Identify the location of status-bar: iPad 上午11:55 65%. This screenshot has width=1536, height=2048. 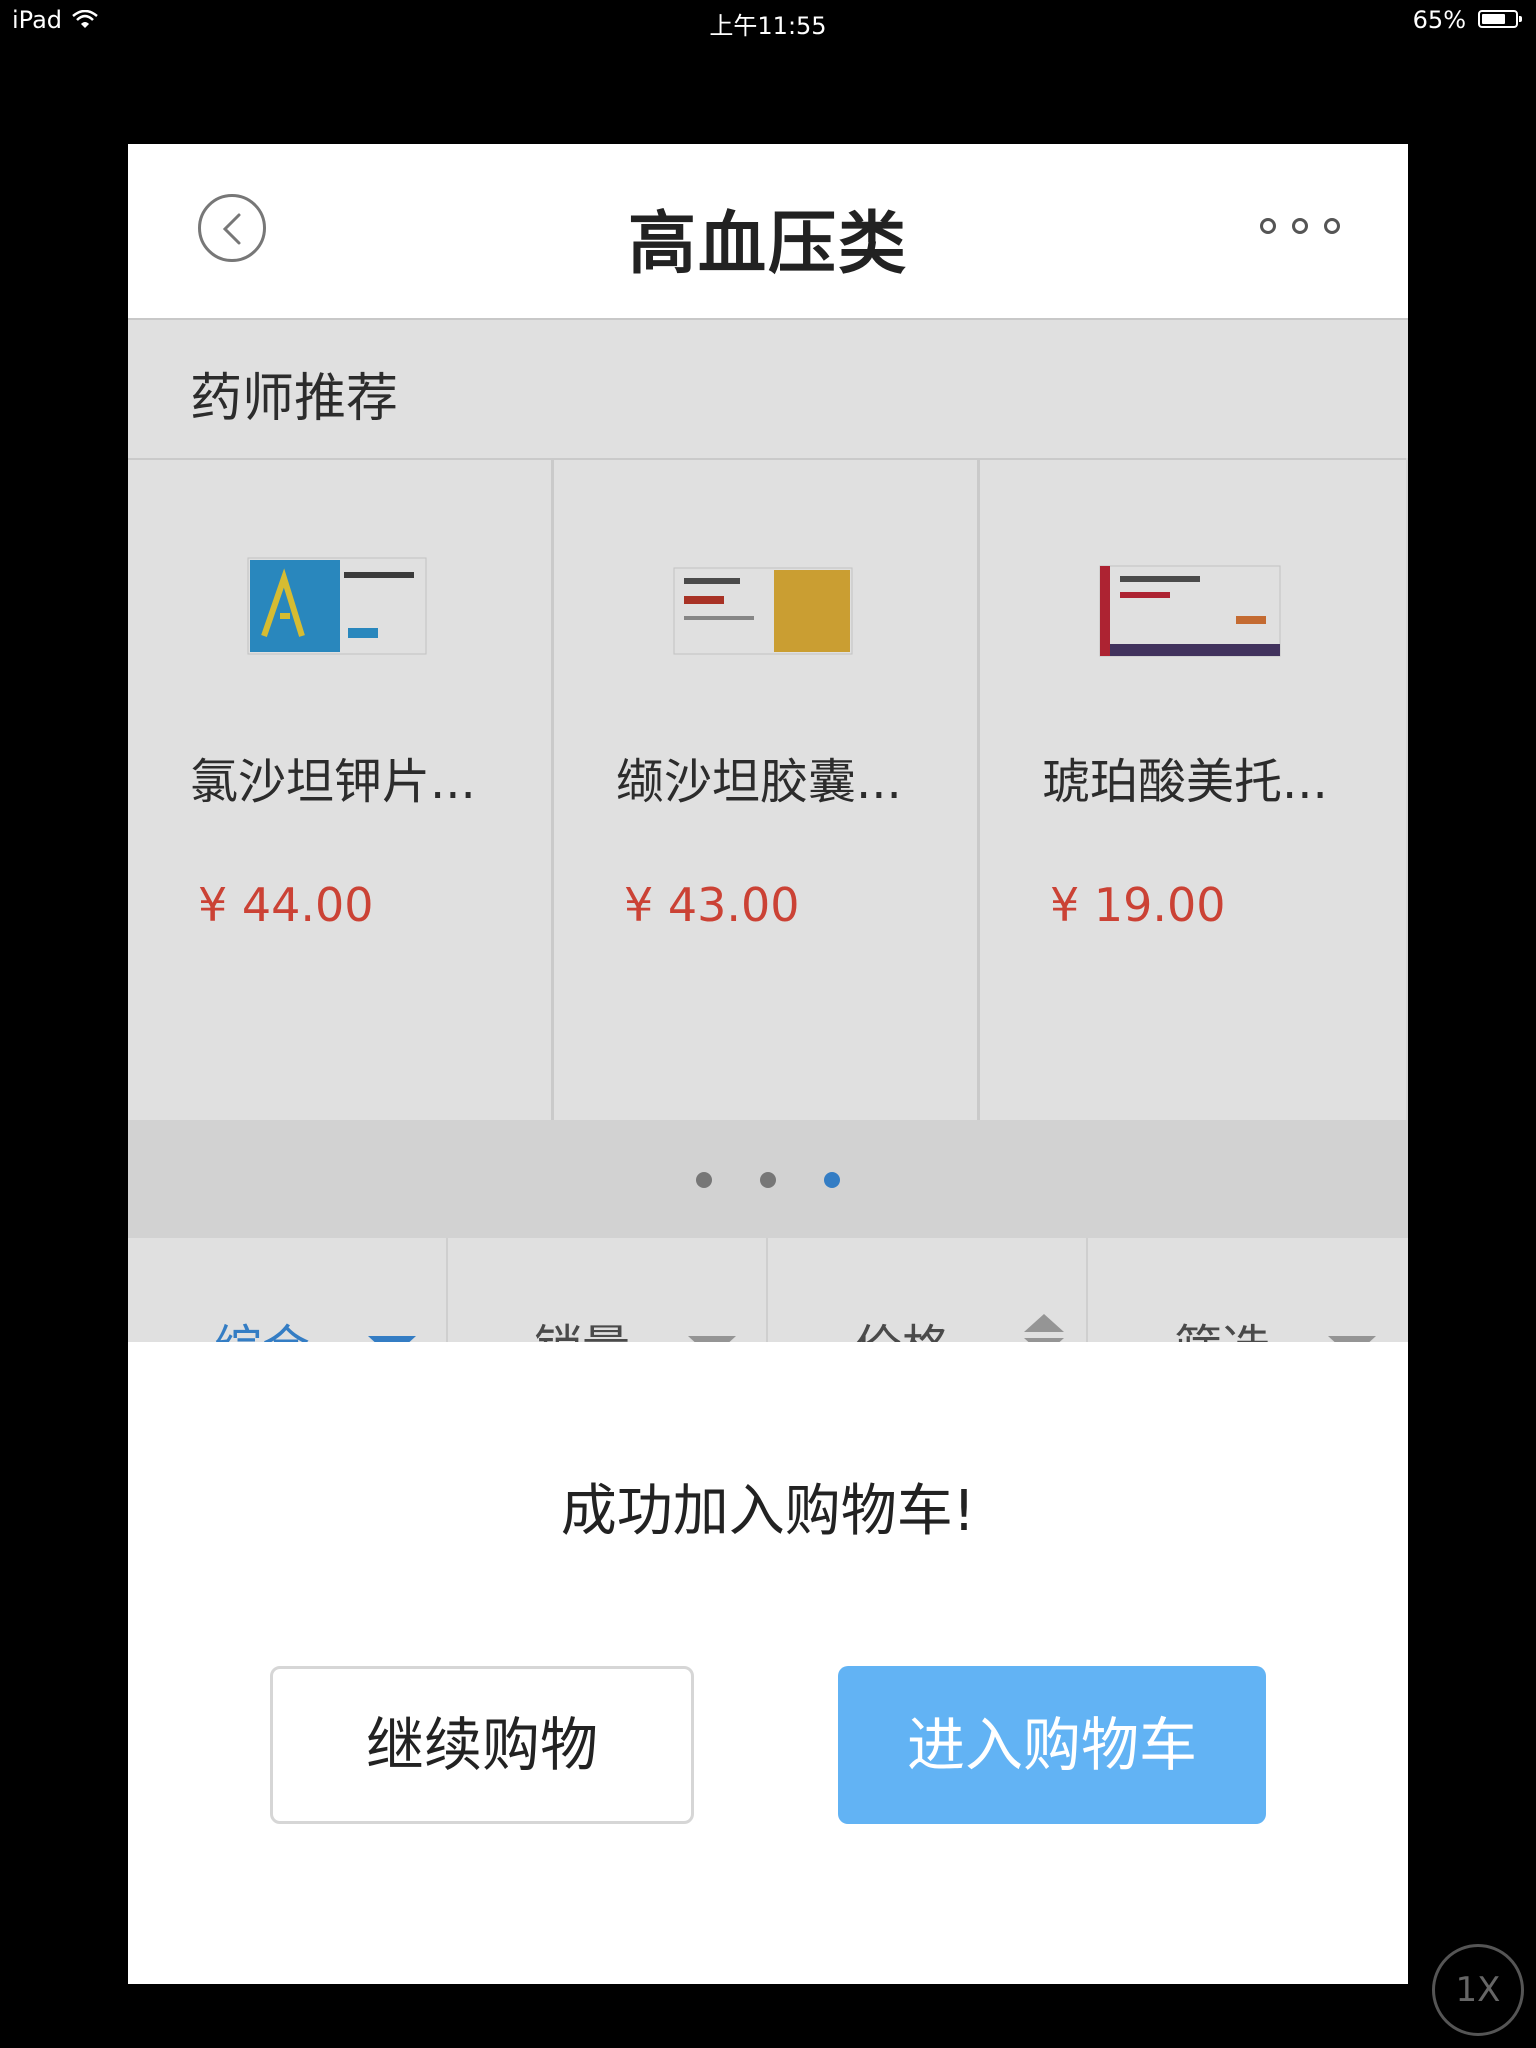
(768, 20).